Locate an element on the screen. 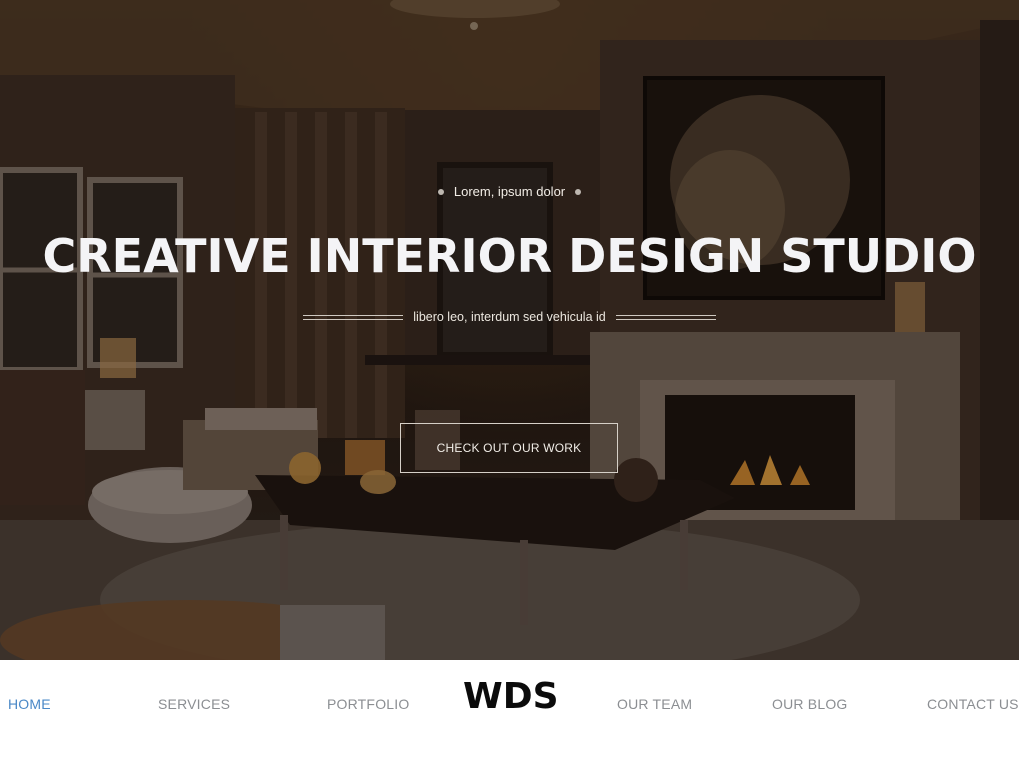 The image size is (1019, 759). hero-tagline: libero leo, interdum sed vehicula id is located at coordinates (509, 317).